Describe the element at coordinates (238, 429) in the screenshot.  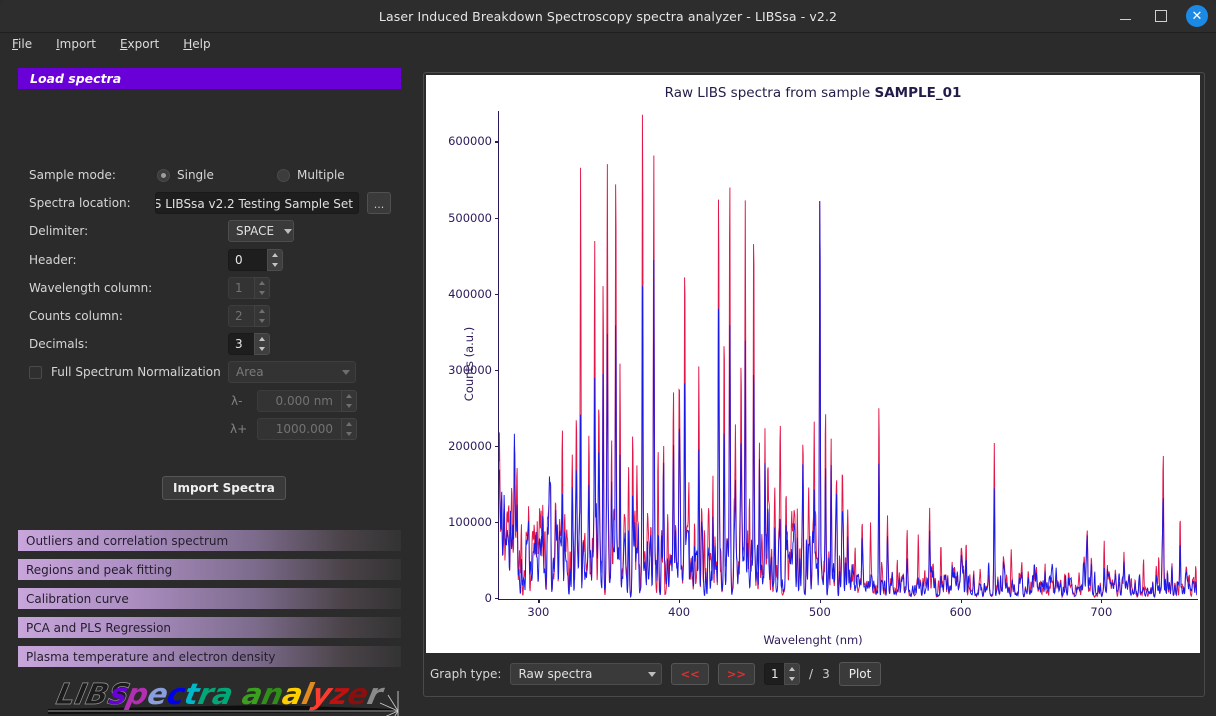
I see `row-lambda-max: λ+` at that location.